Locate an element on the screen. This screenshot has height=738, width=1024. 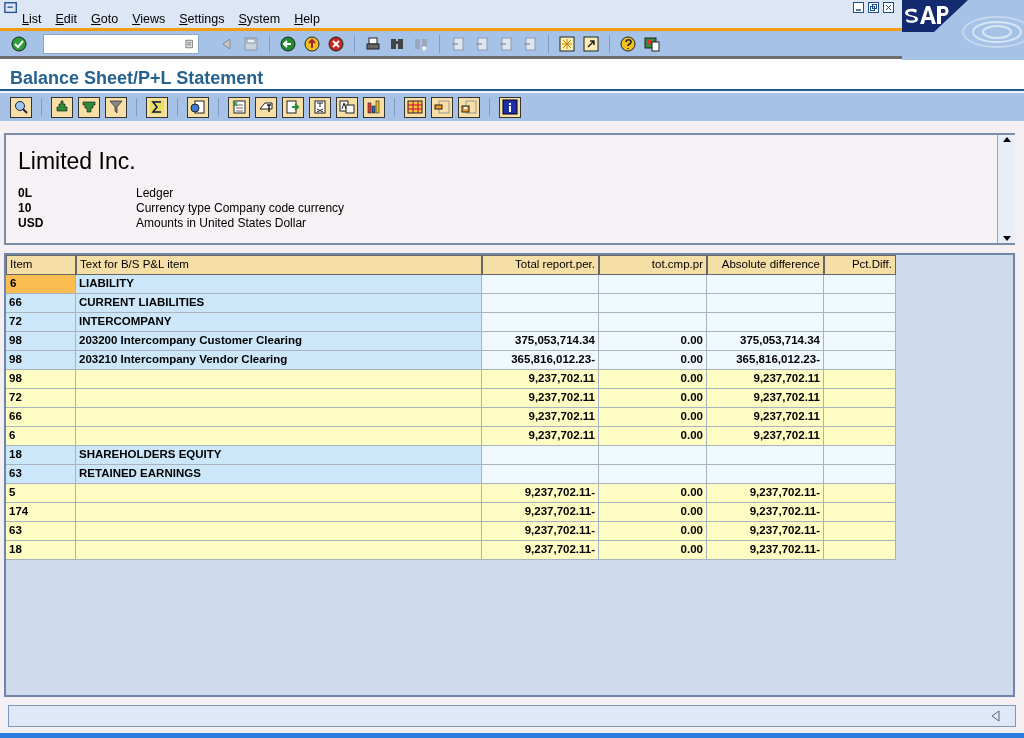
check-button is located at coordinates (19, 43).